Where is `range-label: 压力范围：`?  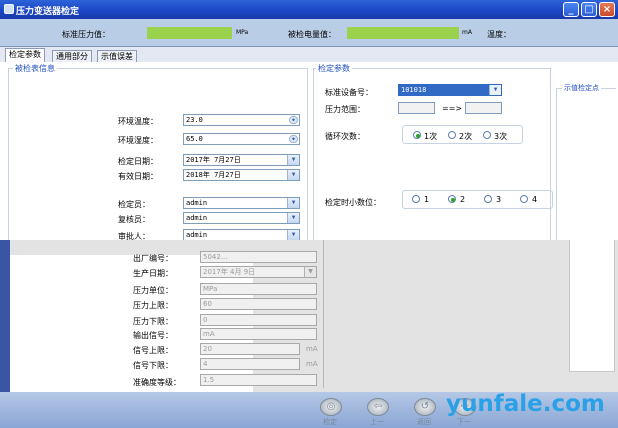 range-label: 压力范围： is located at coordinates (345, 109).